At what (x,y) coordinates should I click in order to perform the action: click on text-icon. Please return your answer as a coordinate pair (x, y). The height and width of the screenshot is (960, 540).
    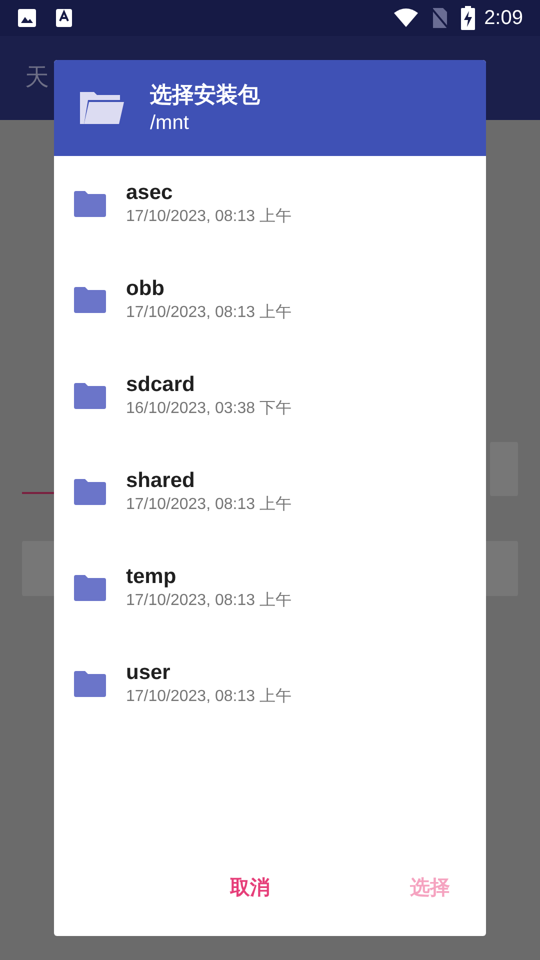
    Looking at the image, I should click on (64, 18).